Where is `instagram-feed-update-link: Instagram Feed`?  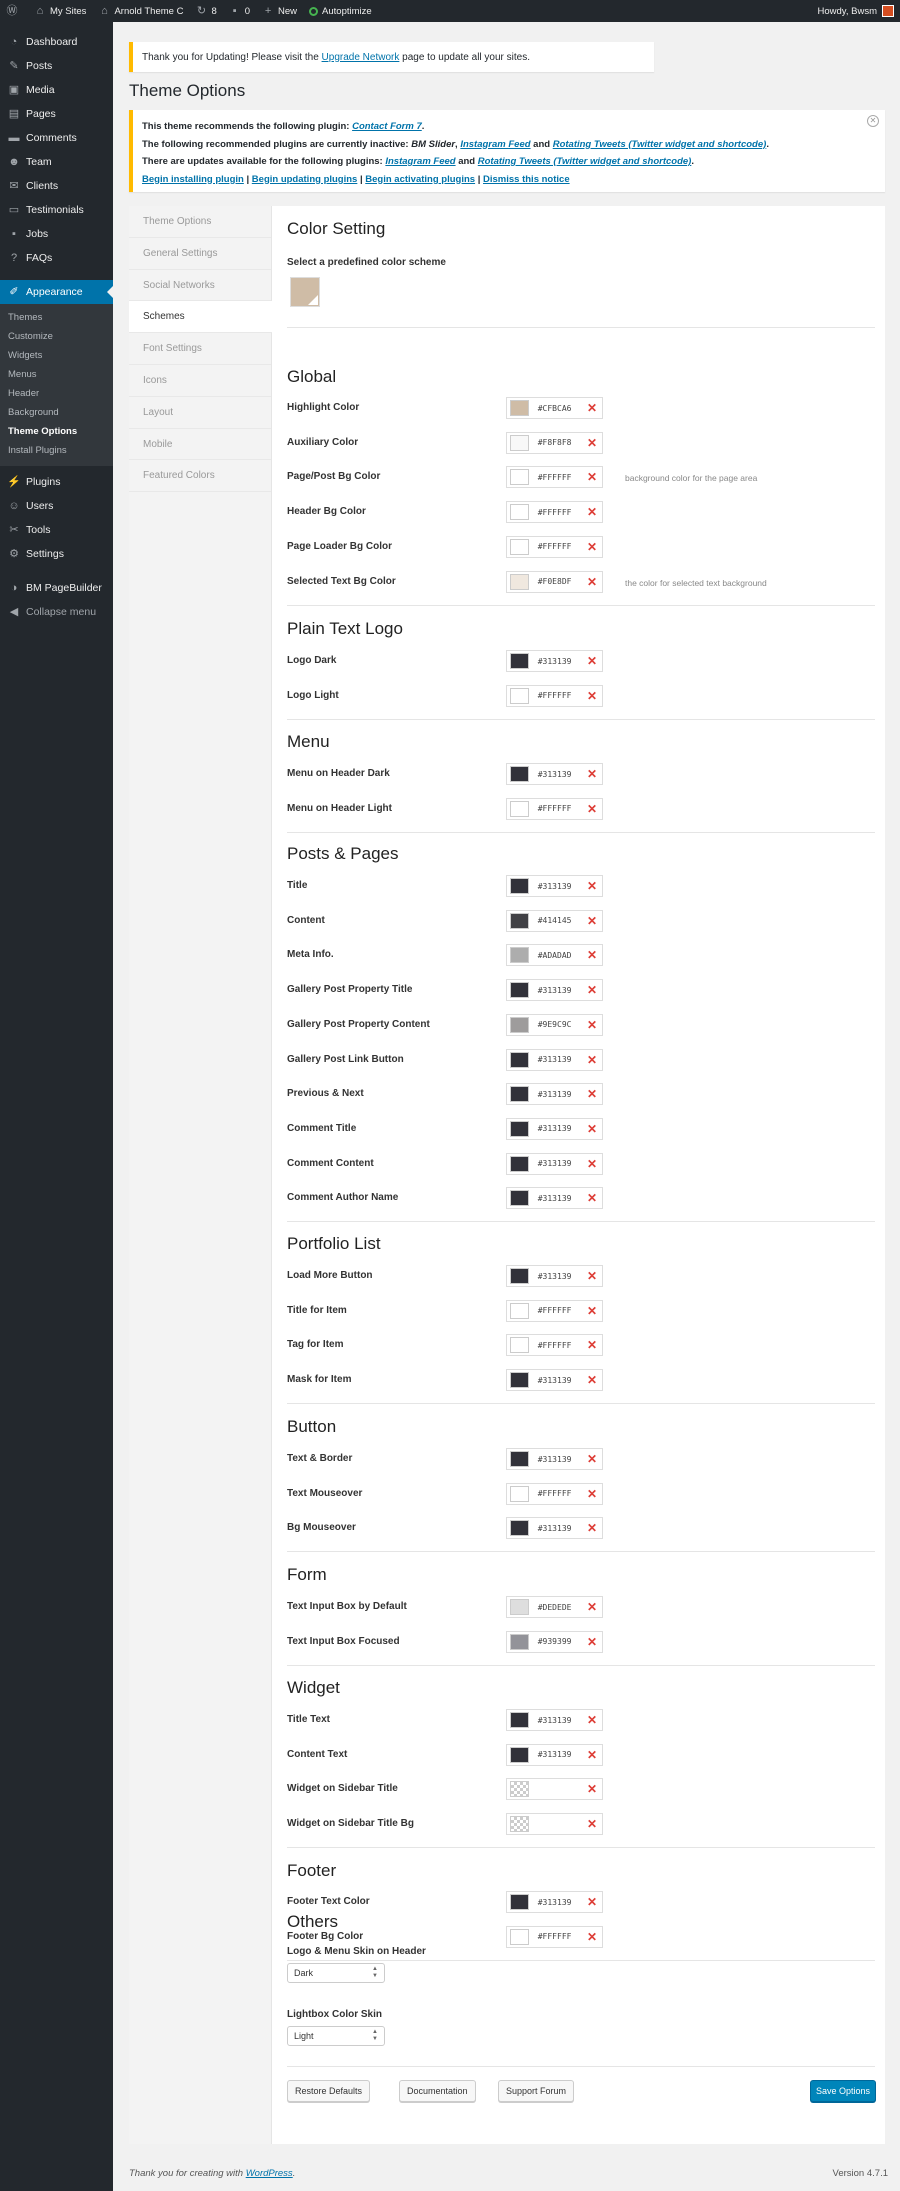
instagram-feed-update-link: Instagram Feed is located at coordinates (420, 161).